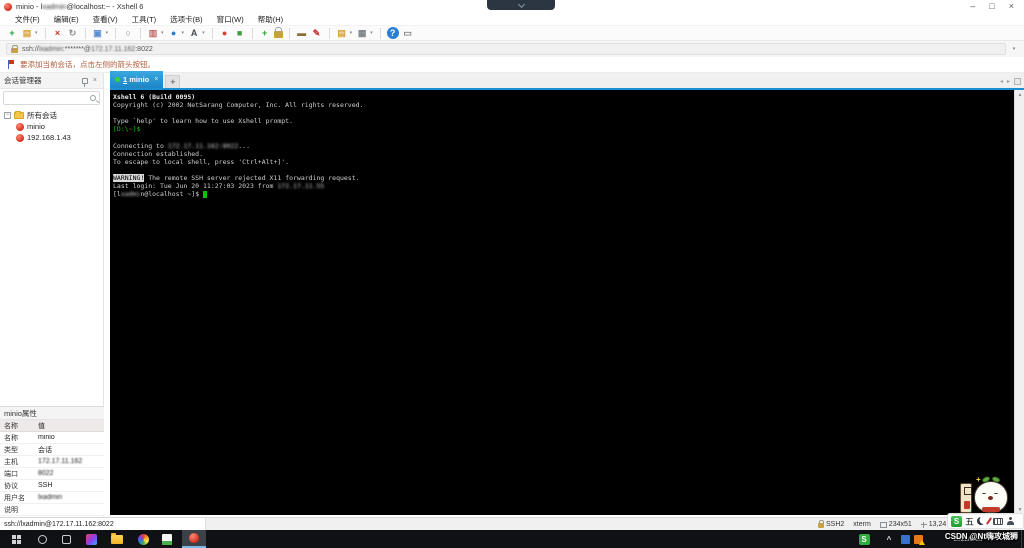  Describe the element at coordinates (41, 426) in the screenshot. I see `properties-col-value: 值` at that location.